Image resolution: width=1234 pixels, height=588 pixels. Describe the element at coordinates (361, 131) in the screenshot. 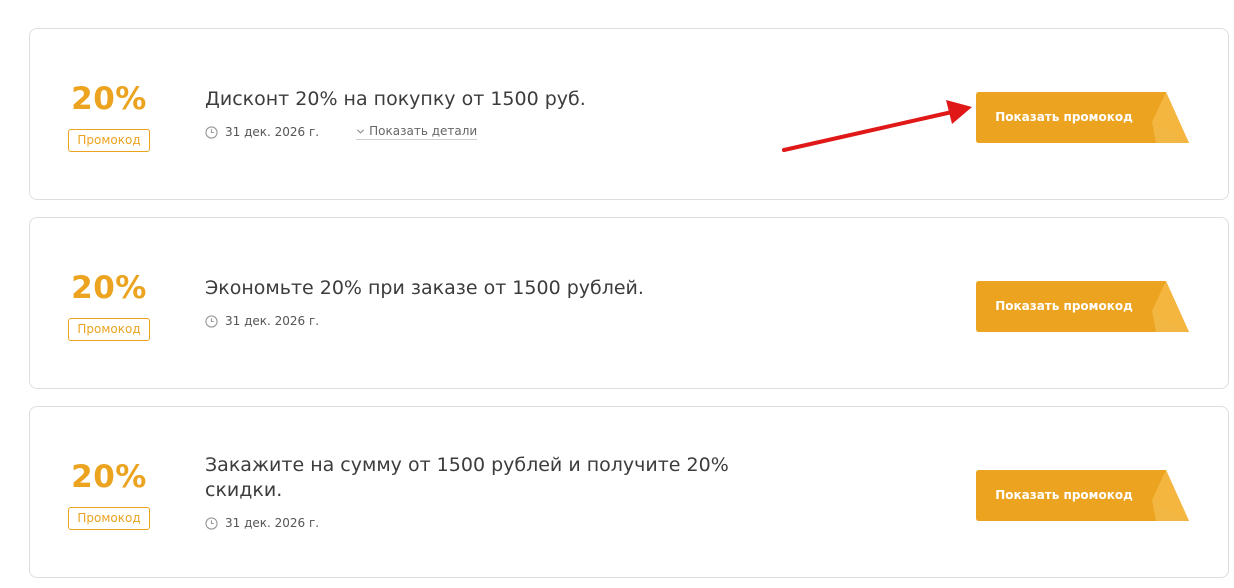

I see `chevron-down-icon` at that location.